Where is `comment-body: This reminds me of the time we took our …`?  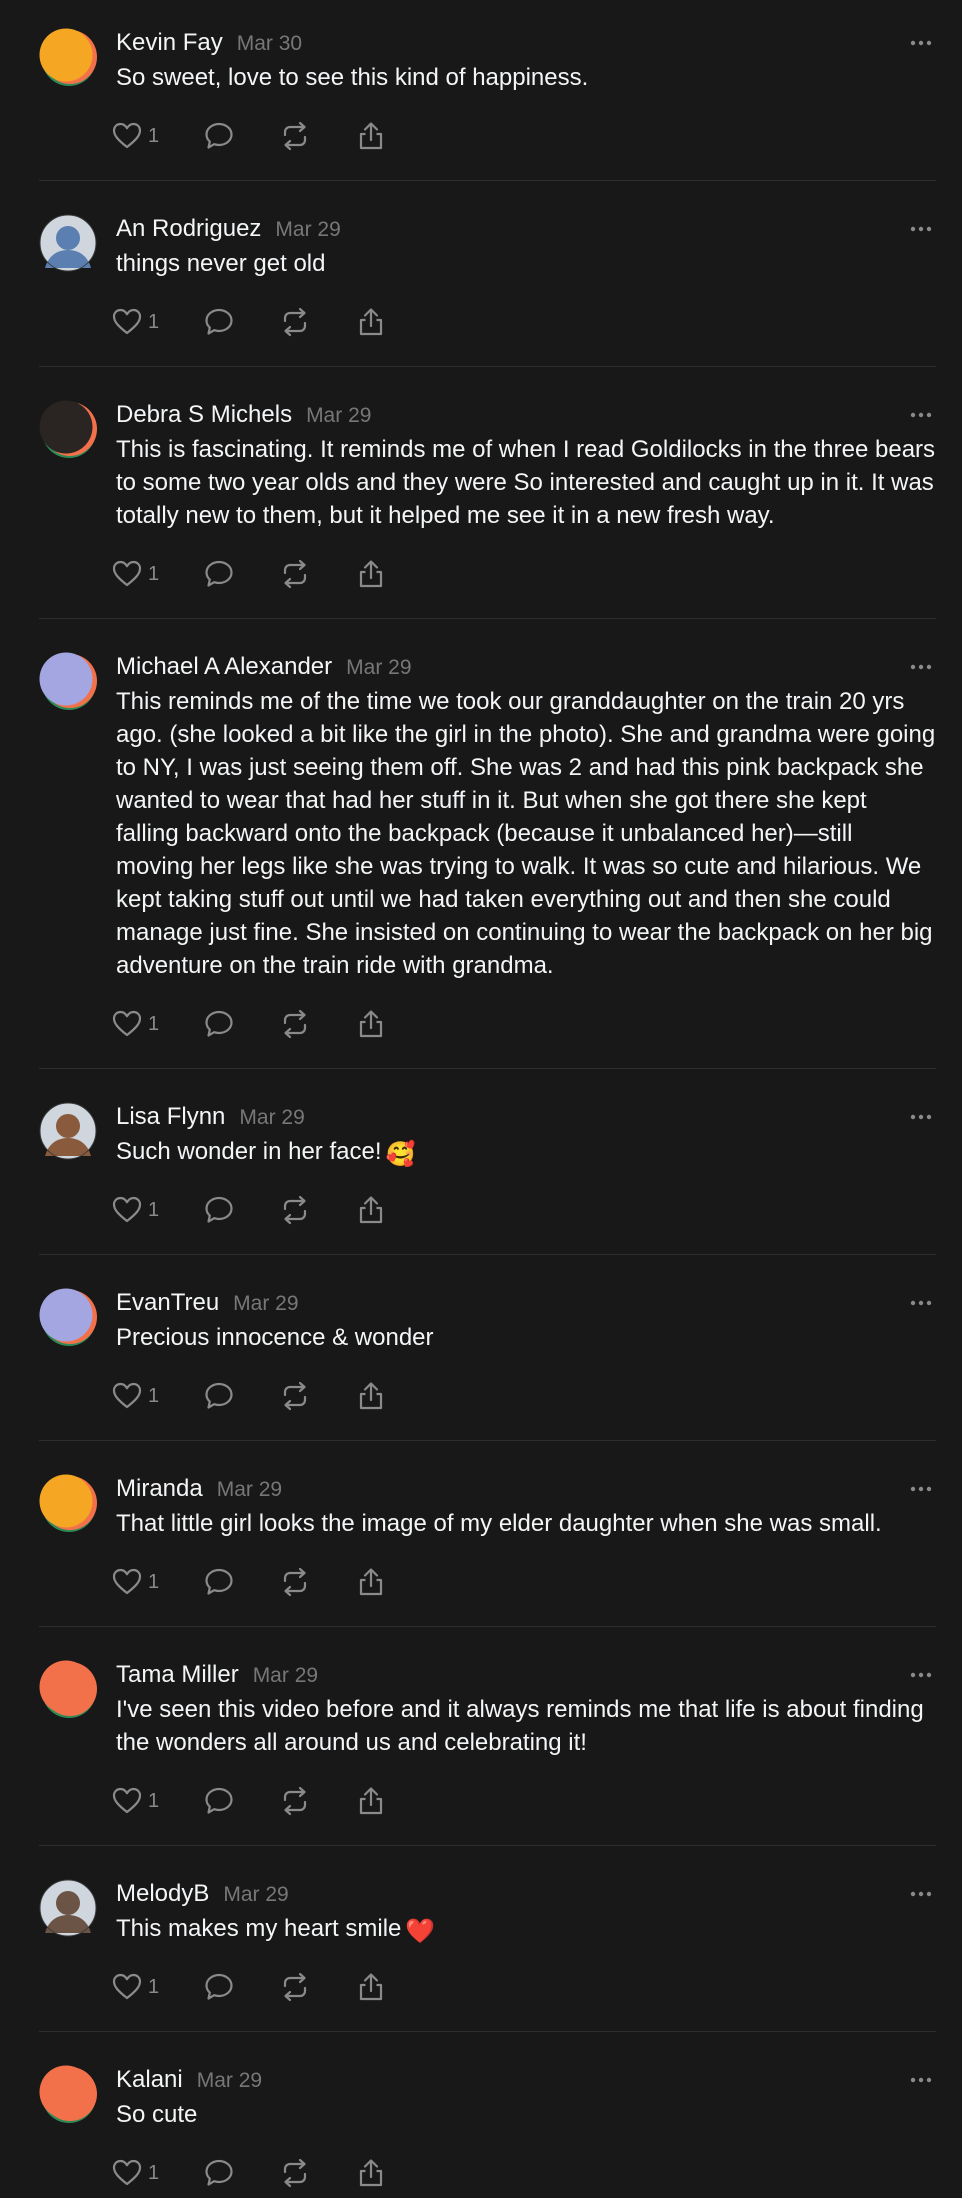 comment-body: This reminds me of the time we took our … is located at coordinates (526, 833).